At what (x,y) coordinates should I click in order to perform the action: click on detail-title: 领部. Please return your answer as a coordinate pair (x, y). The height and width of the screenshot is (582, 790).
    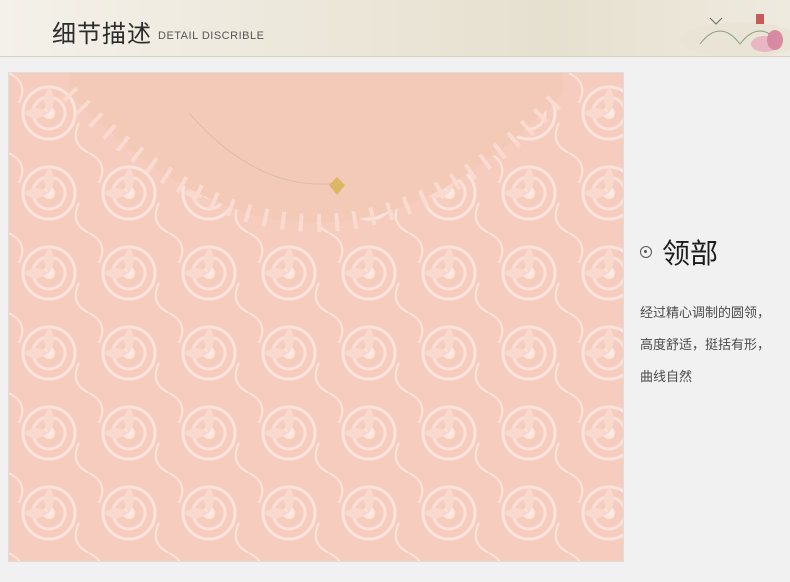
    Looking at the image, I should click on (690, 253).